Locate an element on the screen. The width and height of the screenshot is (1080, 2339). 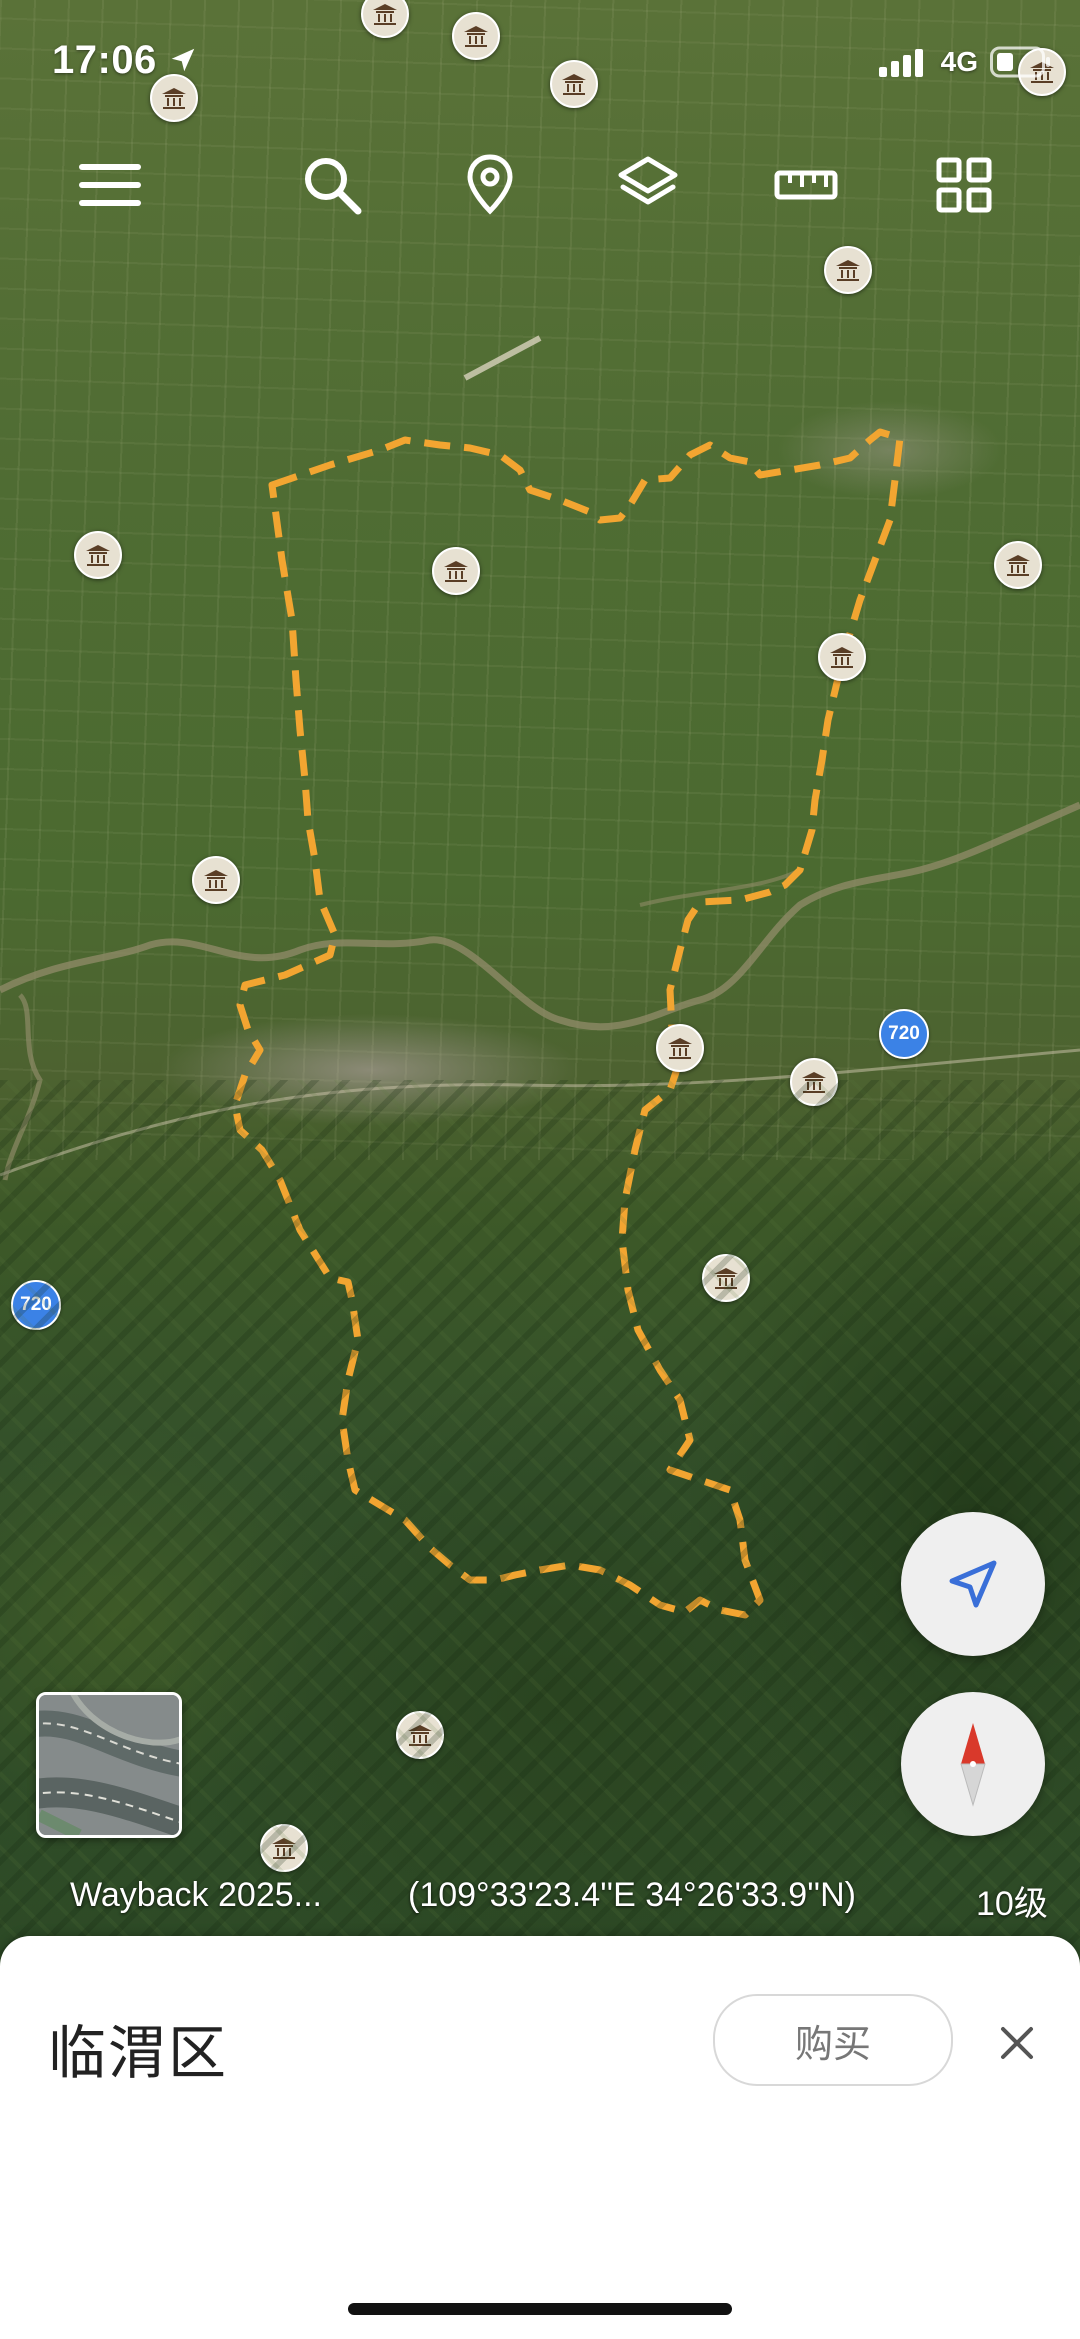
menu-icon is located at coordinates (110, 185).